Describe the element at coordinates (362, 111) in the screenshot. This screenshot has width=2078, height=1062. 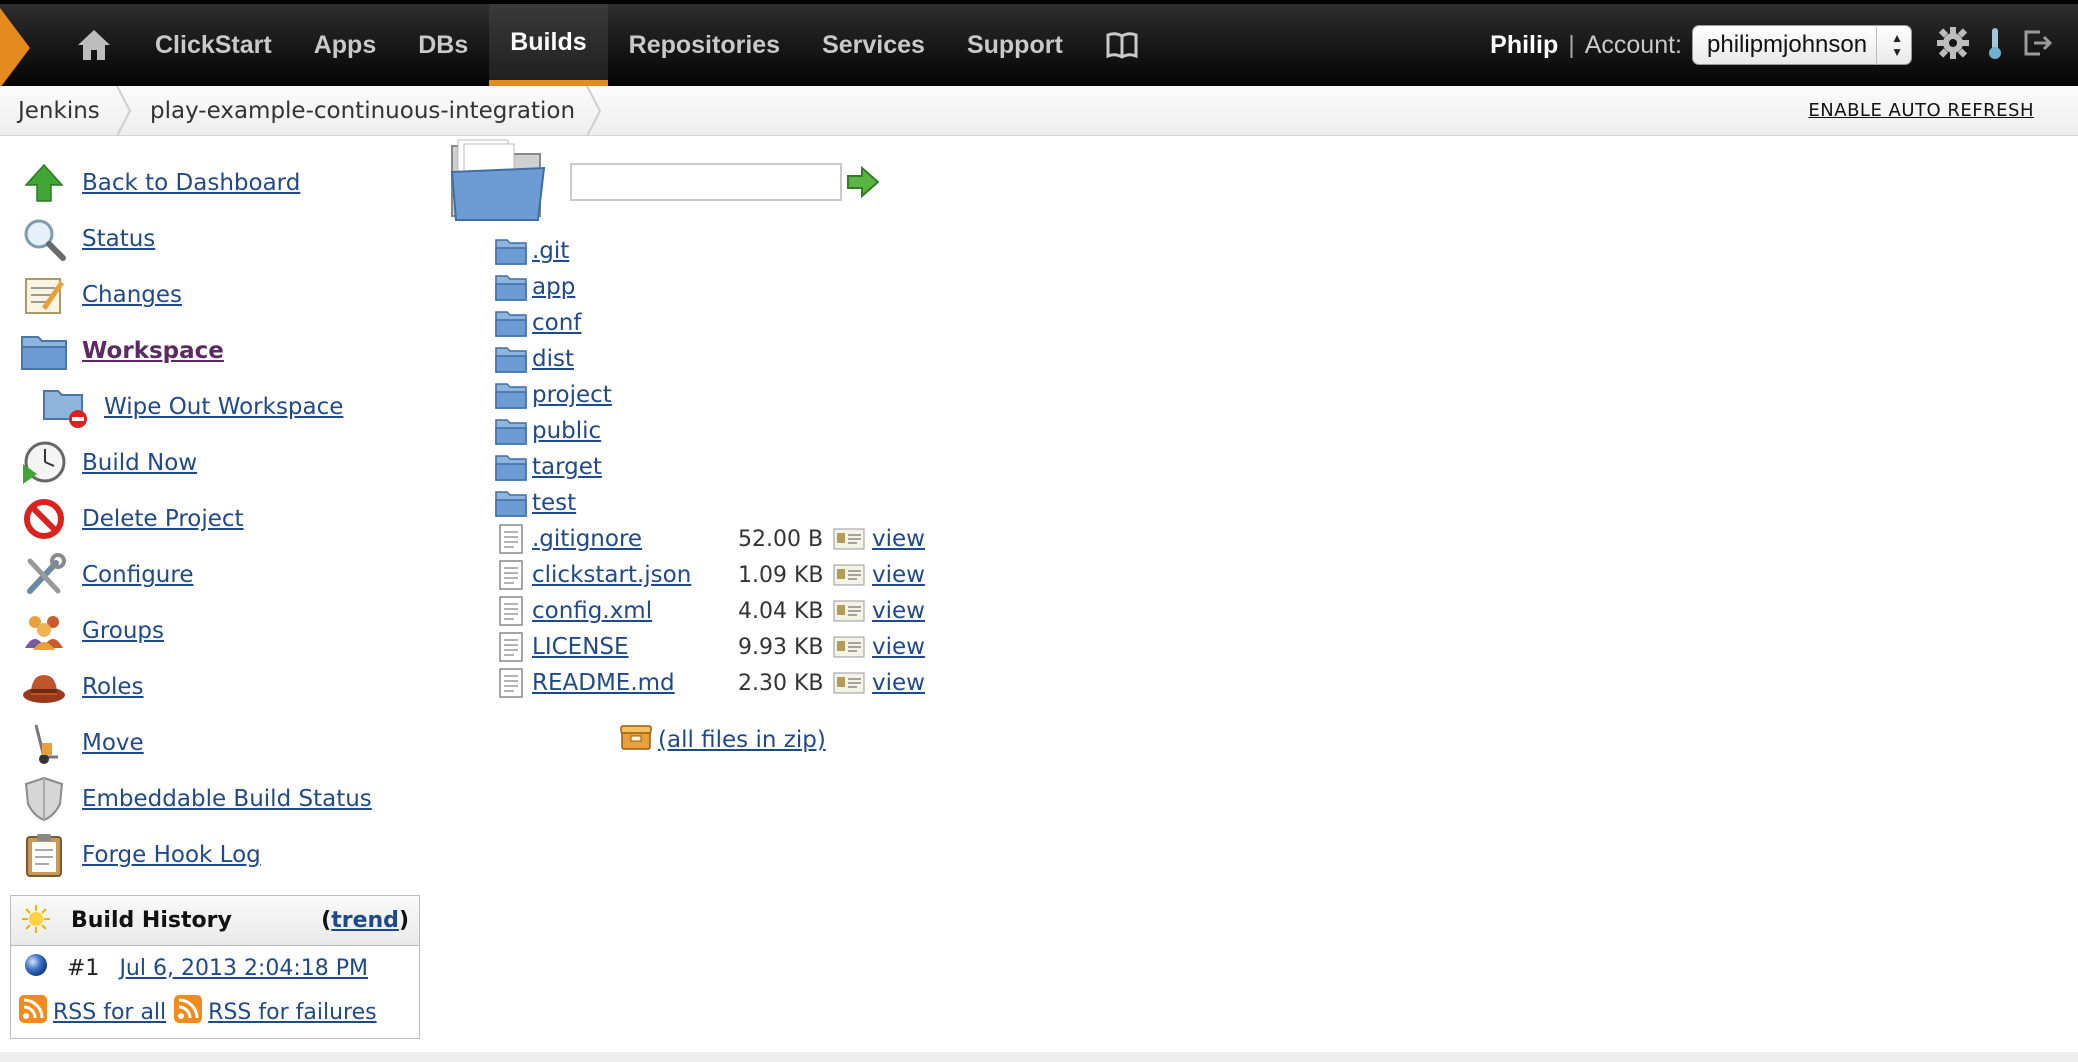
I see `breadcrumb-project: play-example-continuous-integration` at that location.